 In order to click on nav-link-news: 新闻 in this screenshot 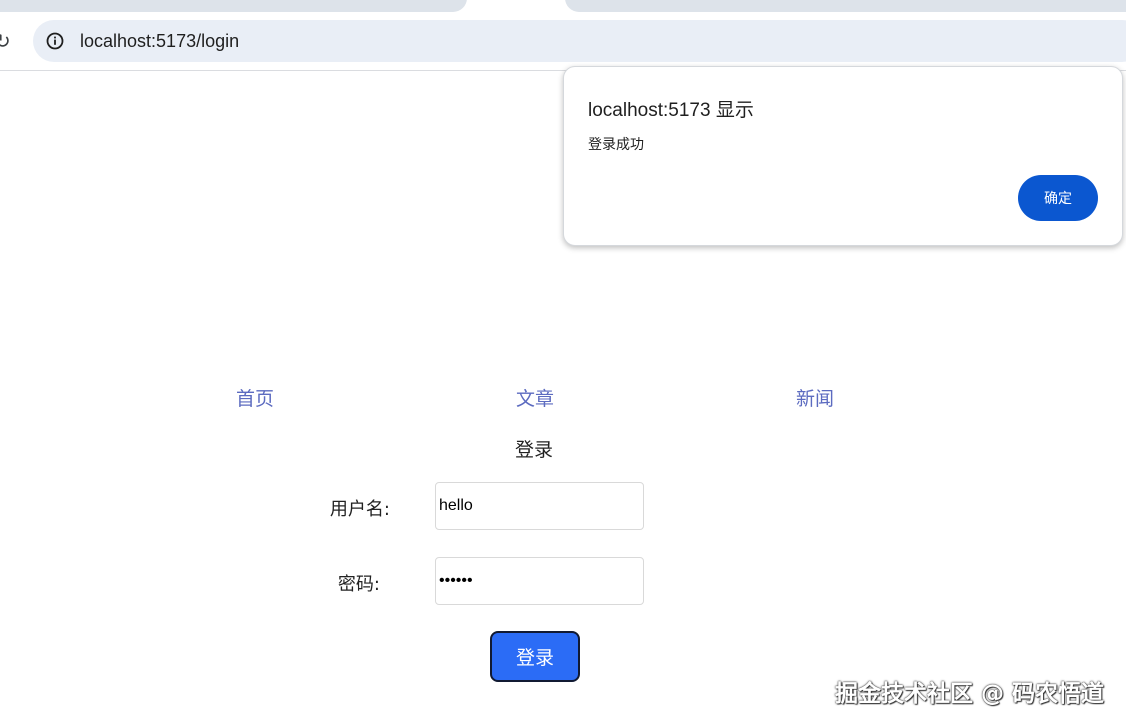, I will do `click(815, 397)`.